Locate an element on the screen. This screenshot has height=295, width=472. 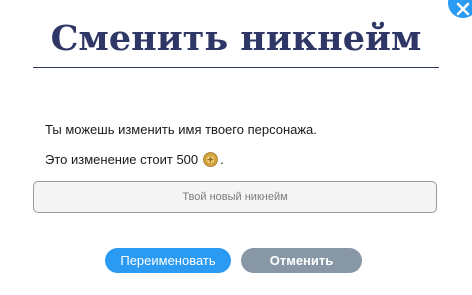
rename-button: Переименовать is located at coordinates (168, 260).